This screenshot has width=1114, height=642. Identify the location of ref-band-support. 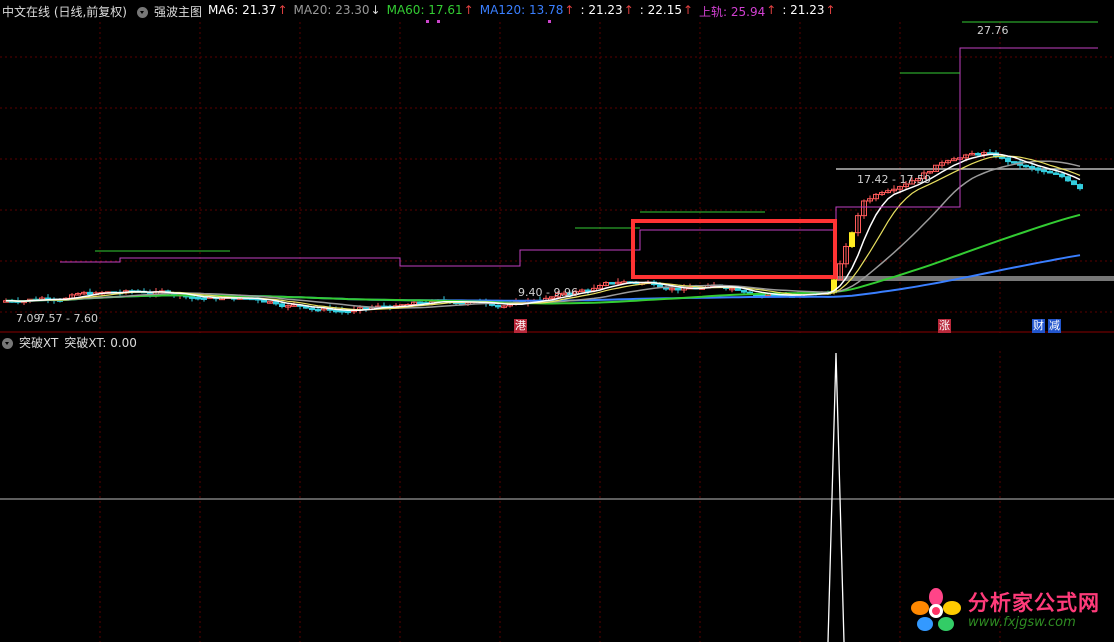
(975, 278).